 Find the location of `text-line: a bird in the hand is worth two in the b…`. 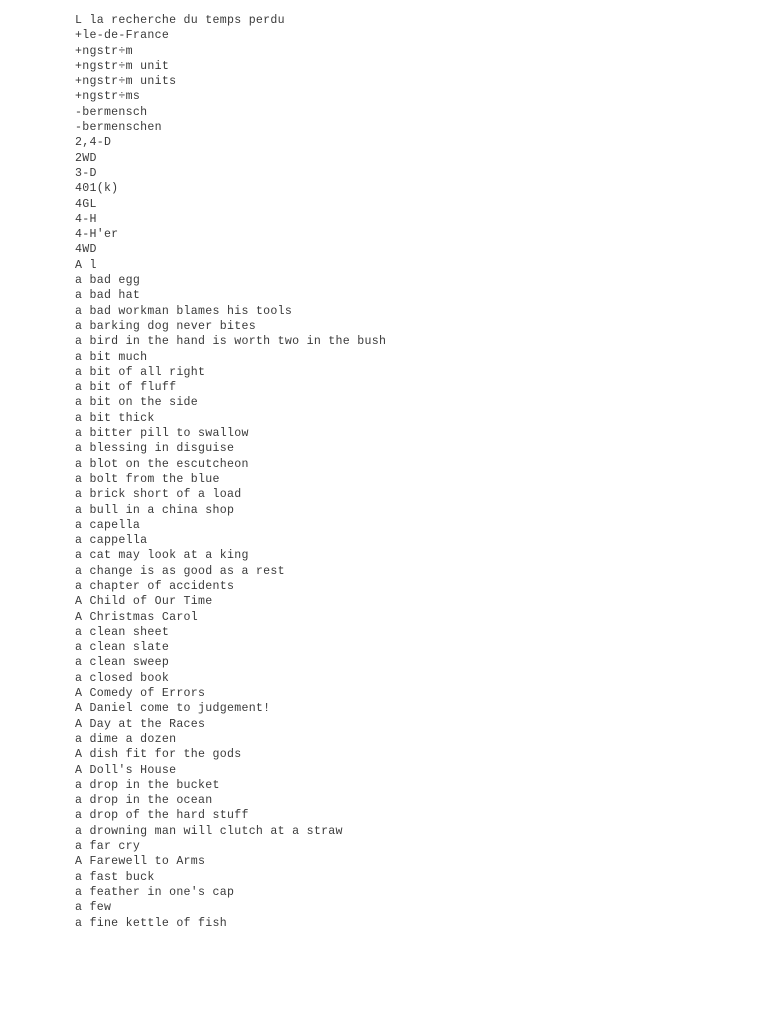

text-line: a bird in the hand is worth two in the b… is located at coordinates (231, 342).